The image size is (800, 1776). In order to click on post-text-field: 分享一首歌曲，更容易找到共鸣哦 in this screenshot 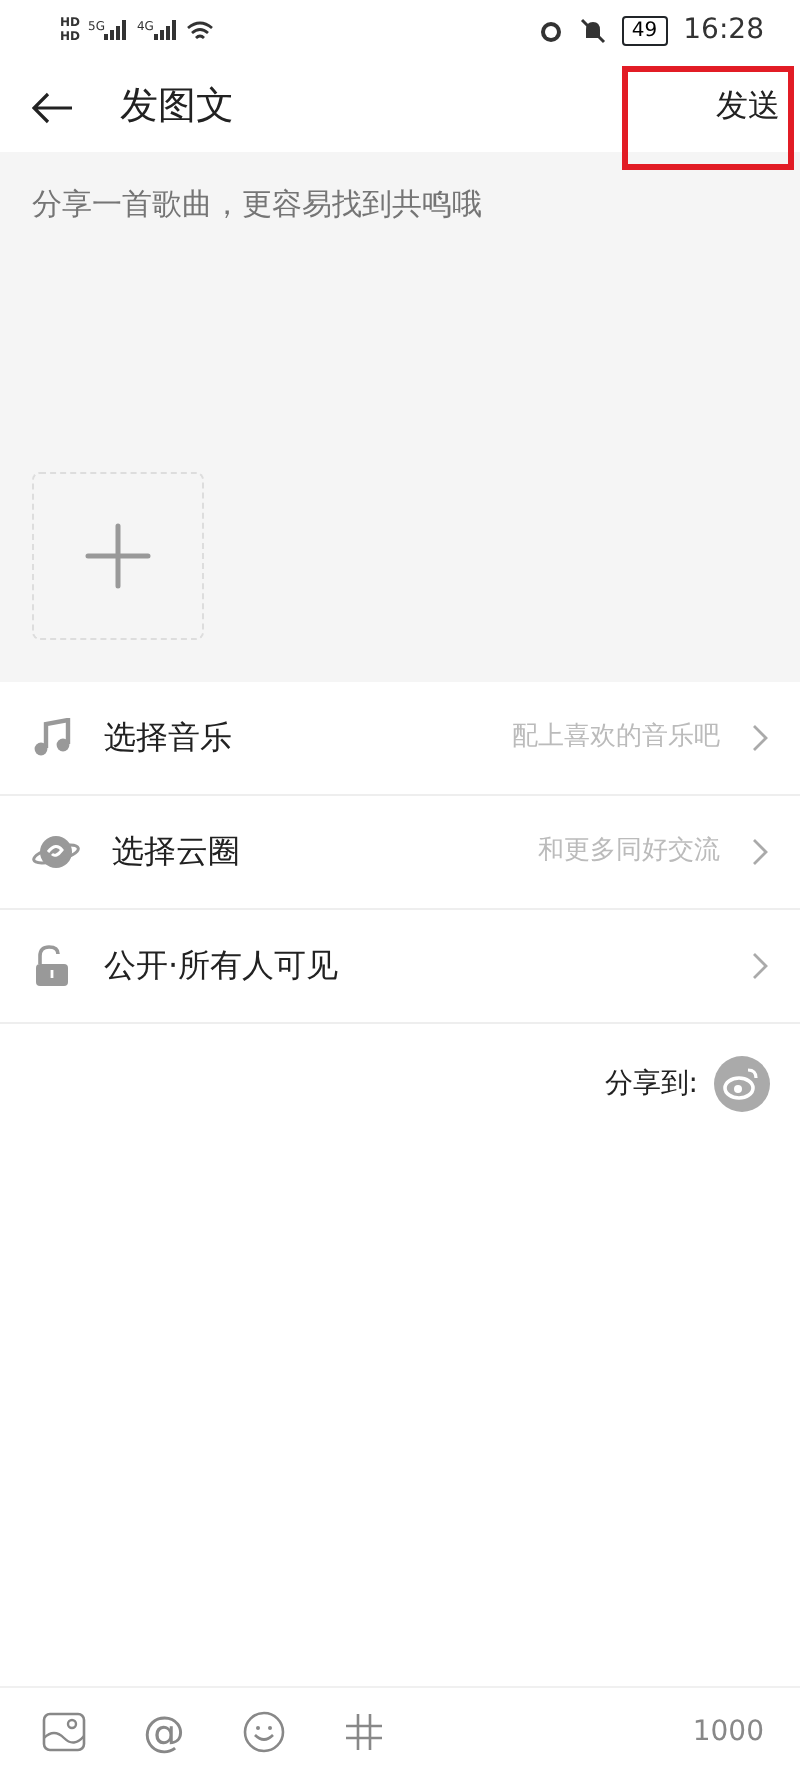, I will do `click(400, 204)`.